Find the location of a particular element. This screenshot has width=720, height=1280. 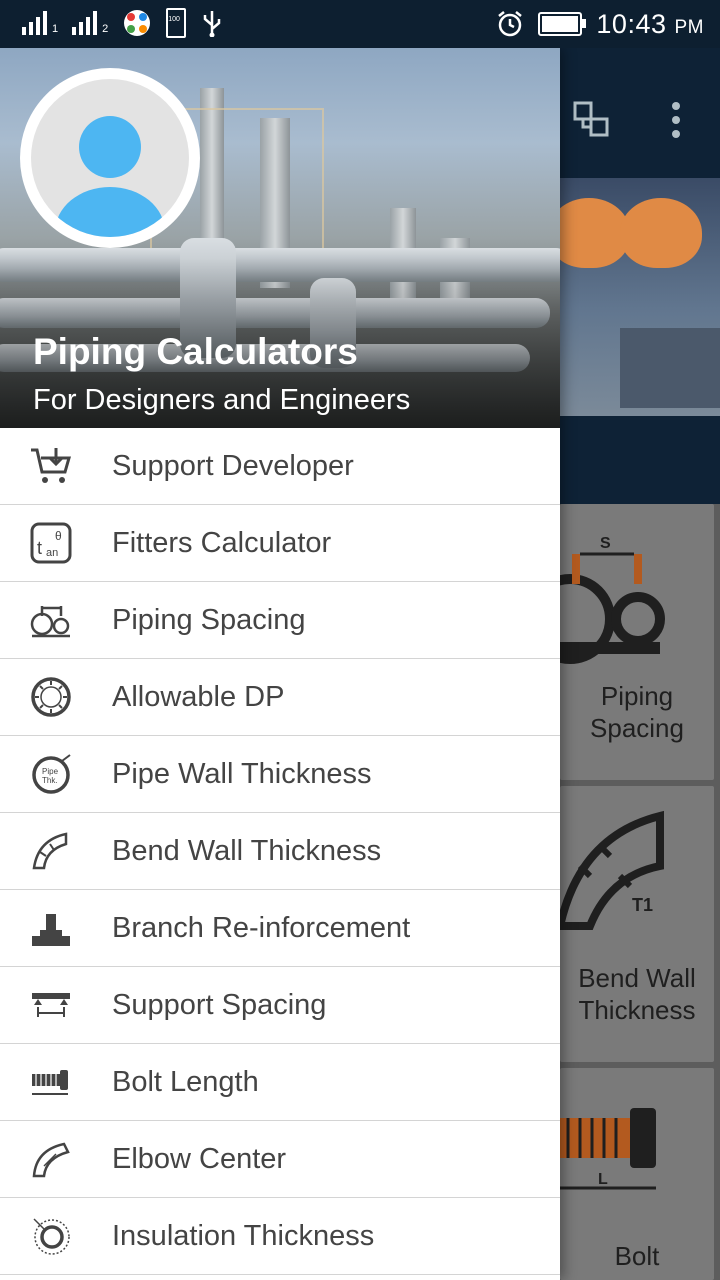

svg-text: L is located at coordinates (603, 1179).